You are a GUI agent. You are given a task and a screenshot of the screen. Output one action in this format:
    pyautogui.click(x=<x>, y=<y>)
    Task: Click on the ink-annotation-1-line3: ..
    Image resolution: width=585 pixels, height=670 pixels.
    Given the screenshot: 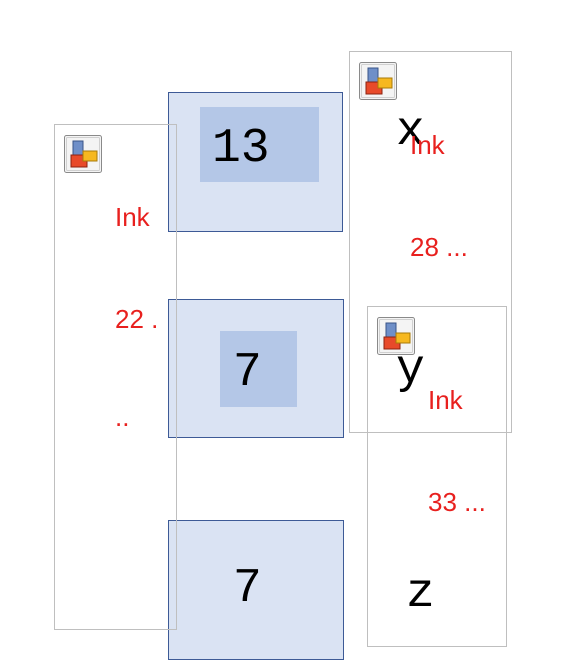 What is the action you would take?
    pyautogui.click(x=122, y=417)
    